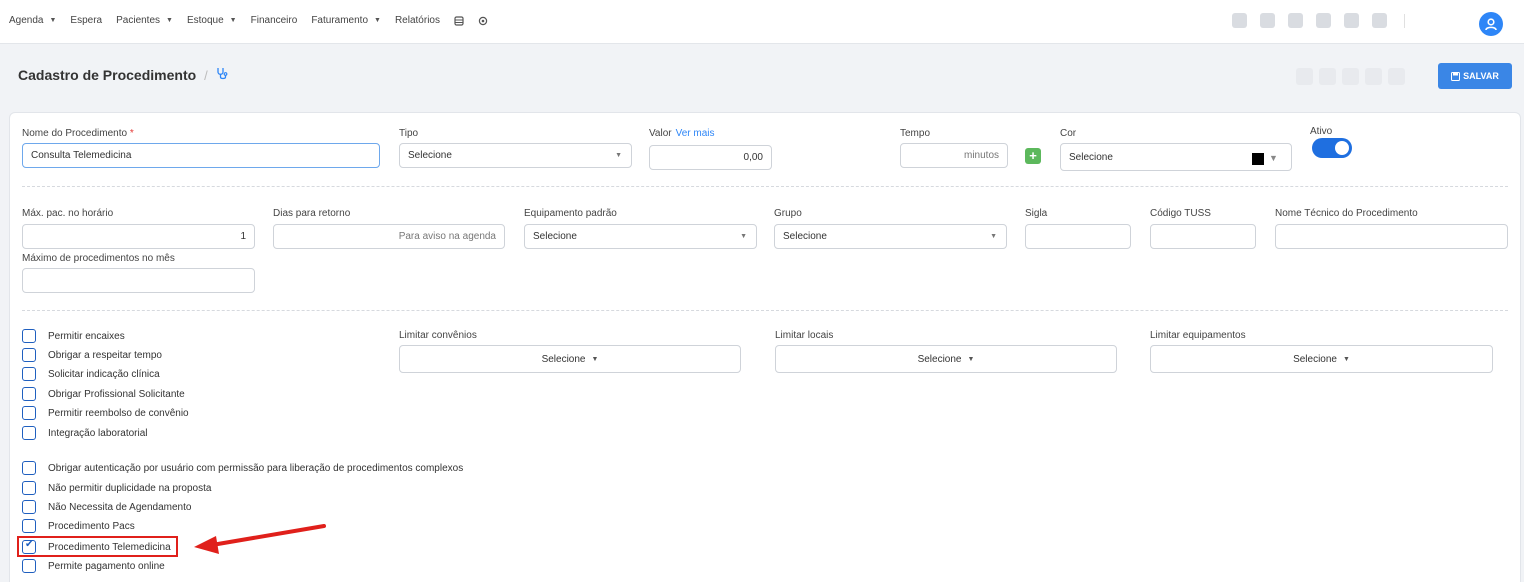 Image resolution: width=1524 pixels, height=582 pixels. What do you see at coordinates (1033, 156) in the screenshot?
I see `add-tempo-button: +` at bounding box center [1033, 156].